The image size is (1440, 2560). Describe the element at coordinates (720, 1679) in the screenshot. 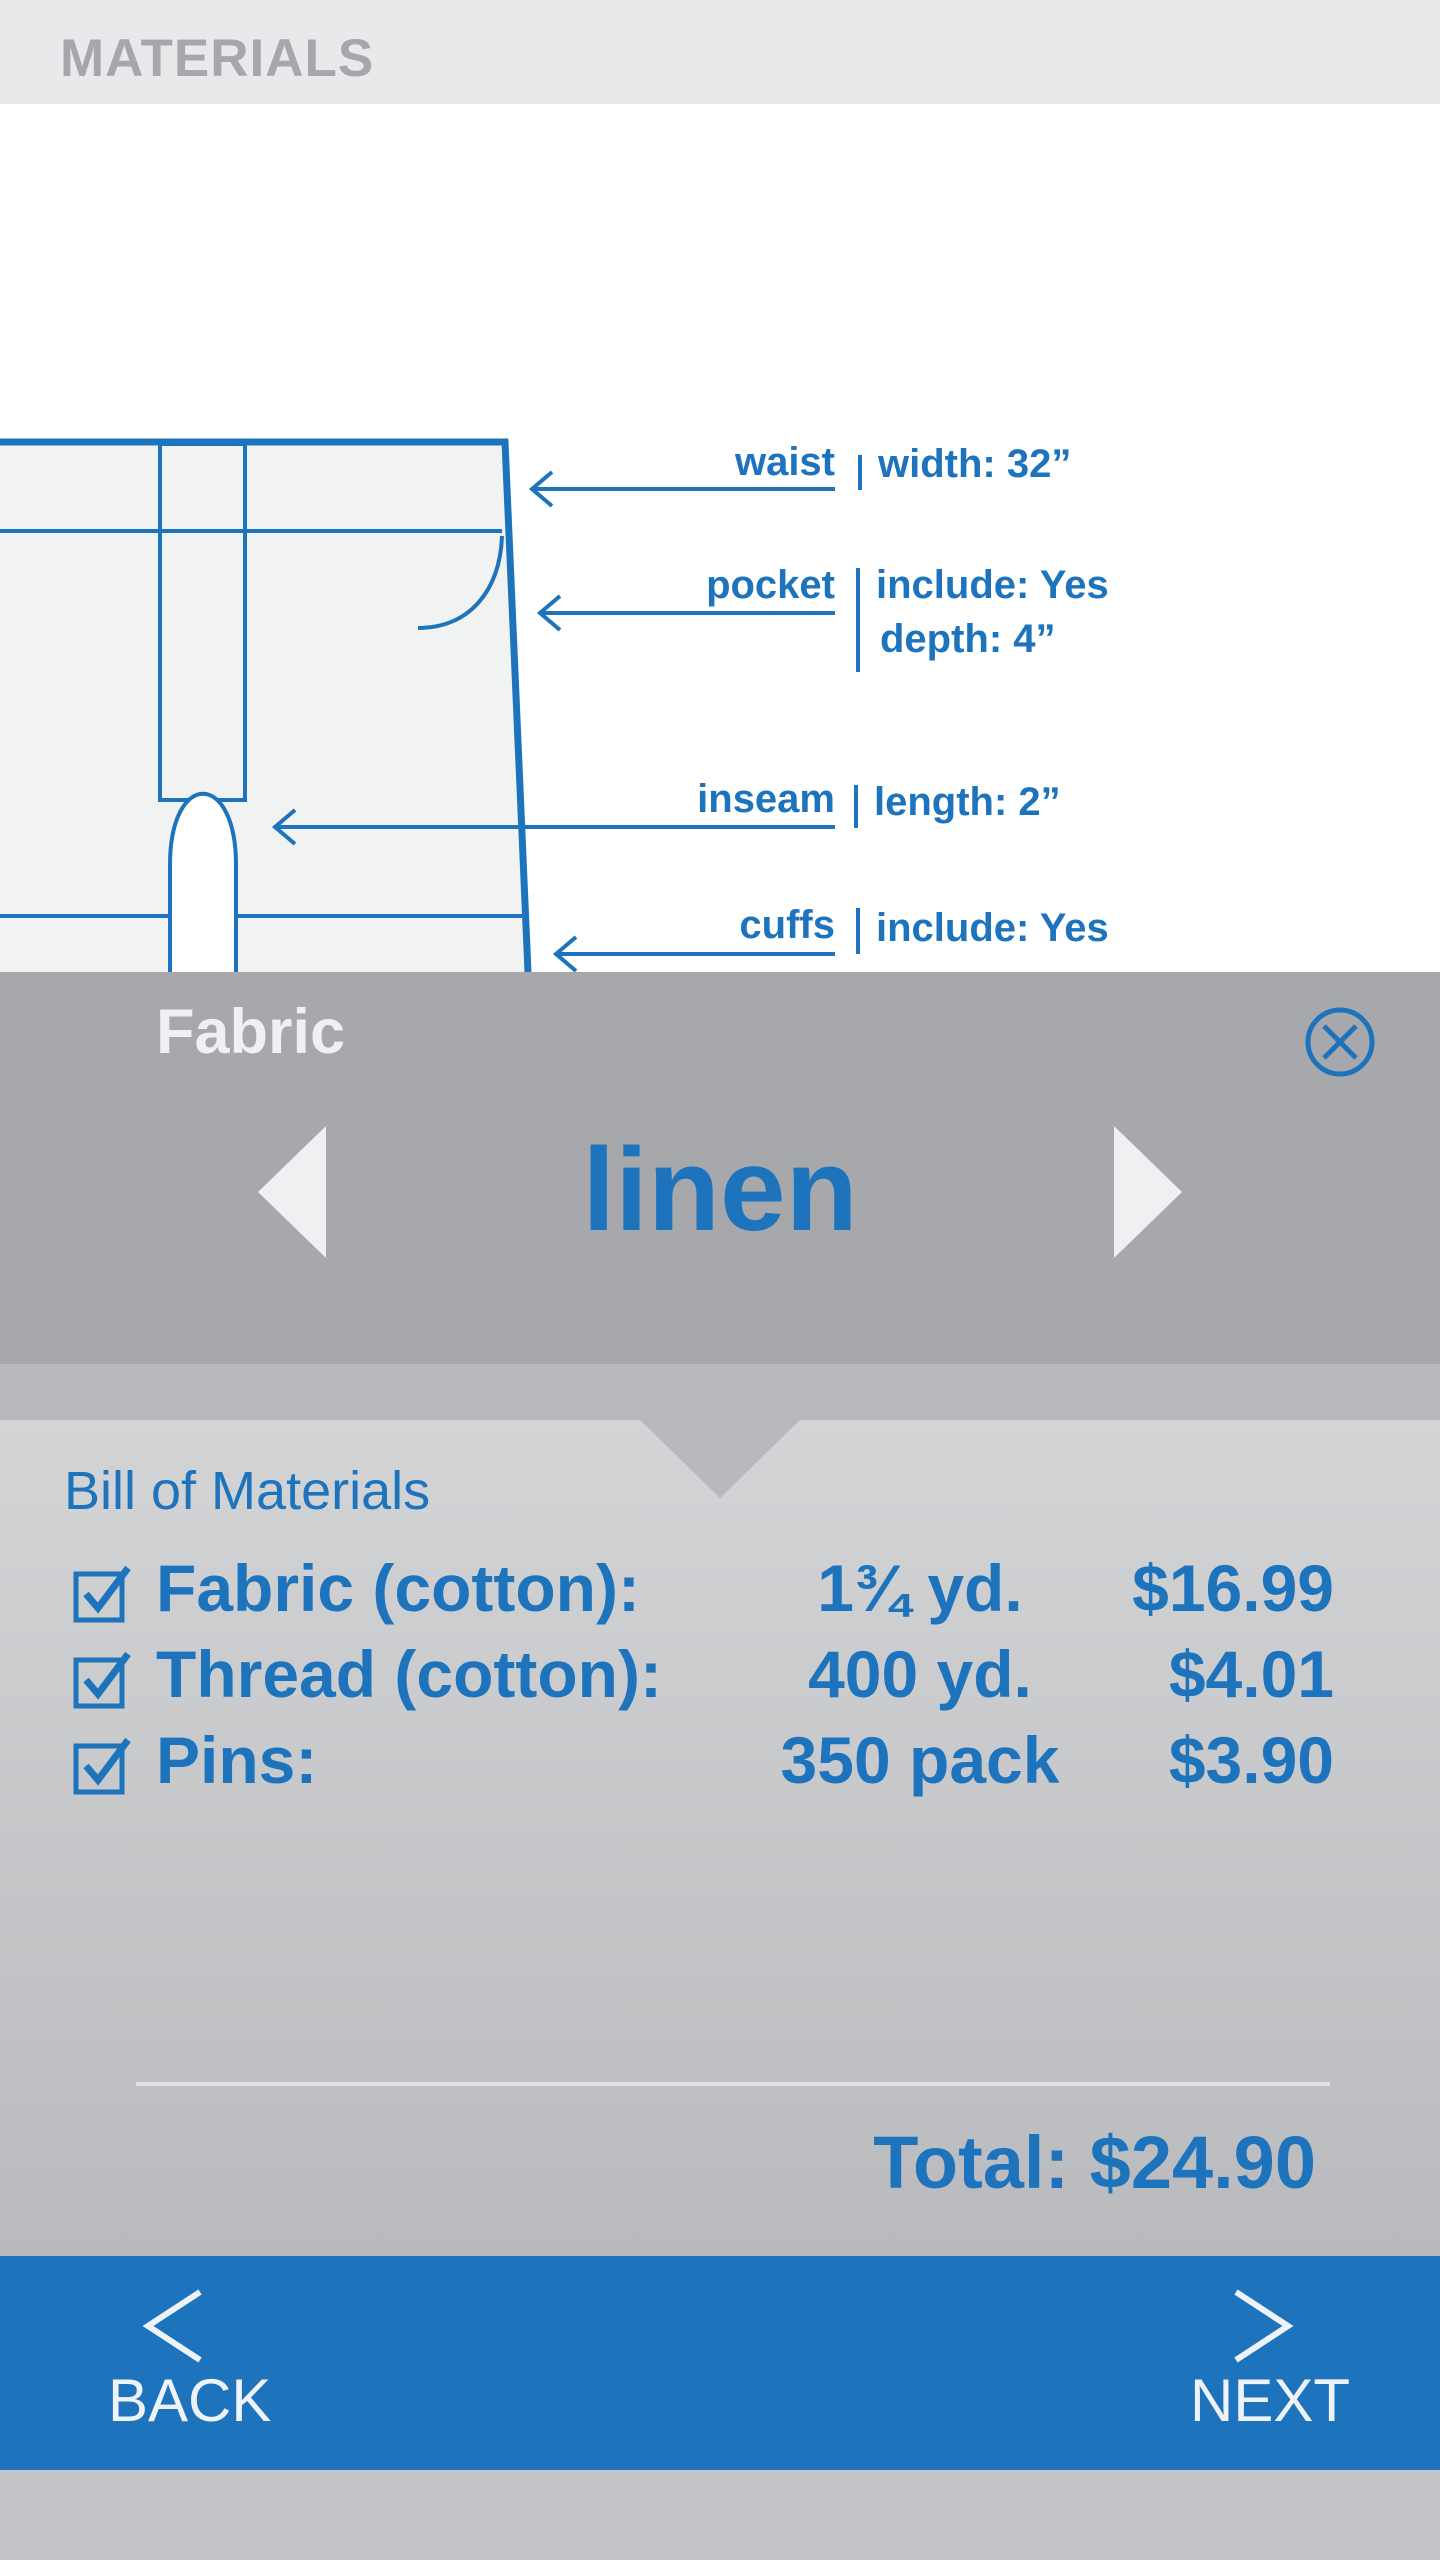

I see `bom-row: Thread (cotton): 400 yd. $4.01` at that location.